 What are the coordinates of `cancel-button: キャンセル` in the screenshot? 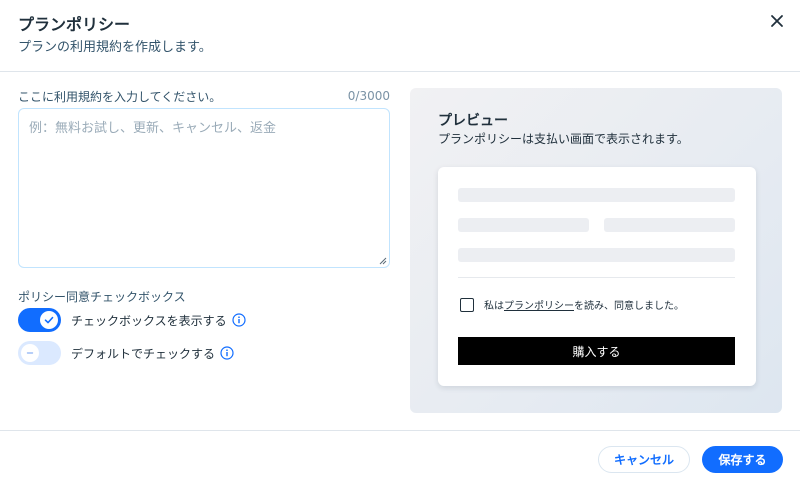 It's located at (644, 459).